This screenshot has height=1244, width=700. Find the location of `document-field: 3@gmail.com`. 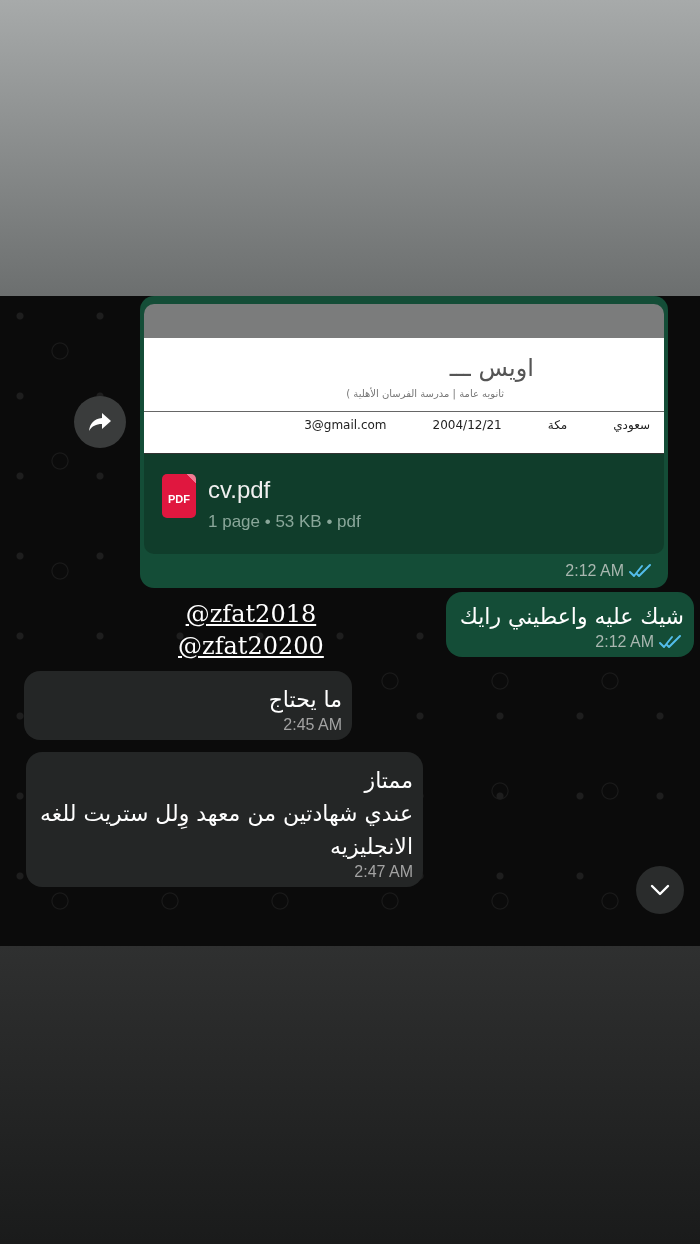

document-field: 3@gmail.com is located at coordinates (345, 425).